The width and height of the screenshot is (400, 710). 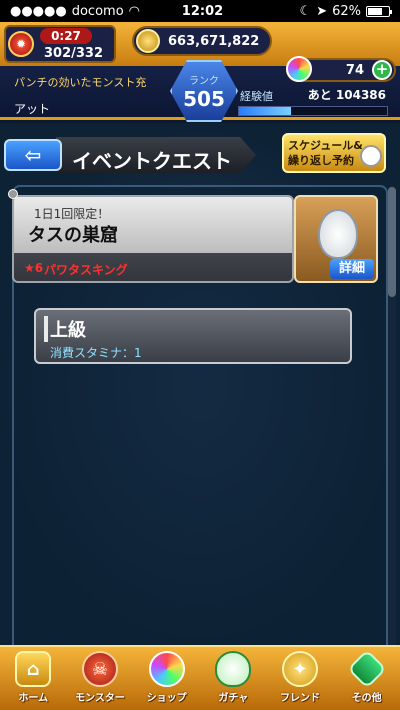 I want to click on status-right: ☾ ➤ 62%, so click(x=328, y=11).